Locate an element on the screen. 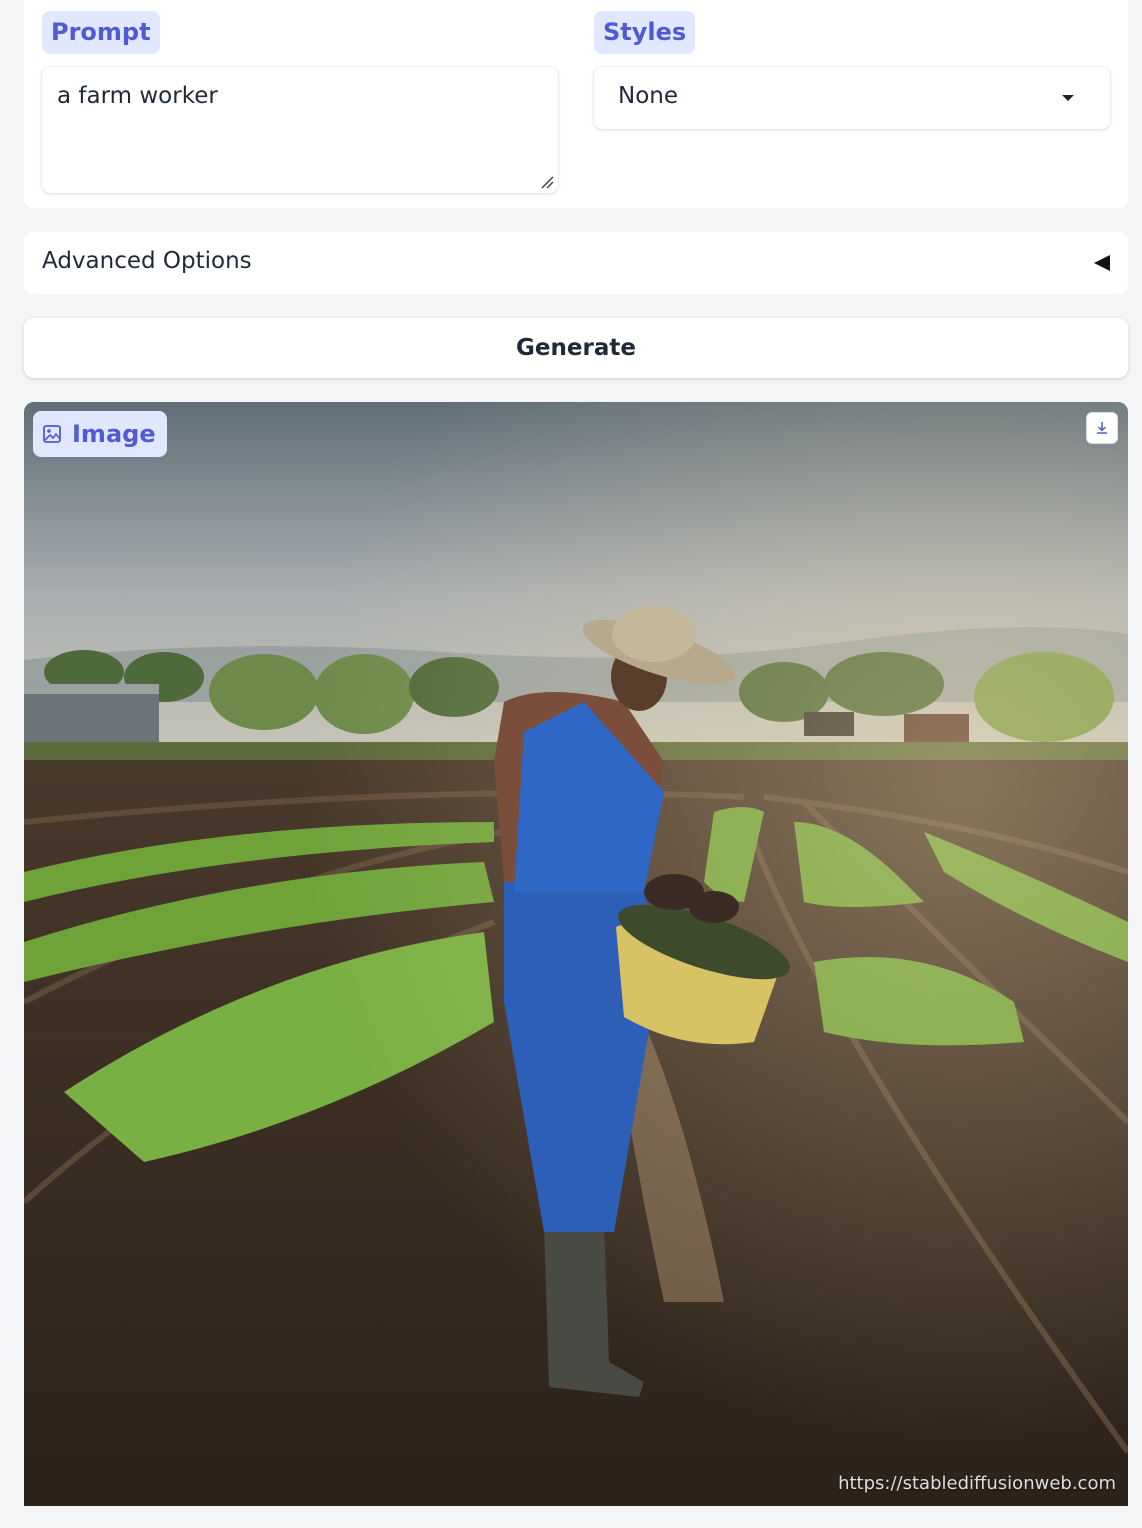  advanced-options-label: Advanced Options is located at coordinates (147, 261).